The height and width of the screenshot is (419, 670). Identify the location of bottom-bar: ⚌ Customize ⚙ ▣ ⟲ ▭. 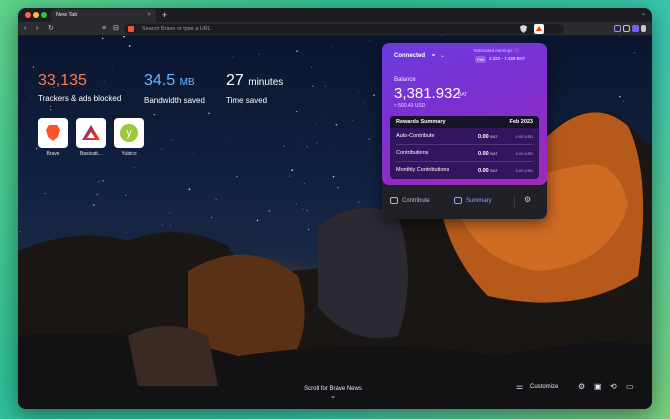
(579, 387).